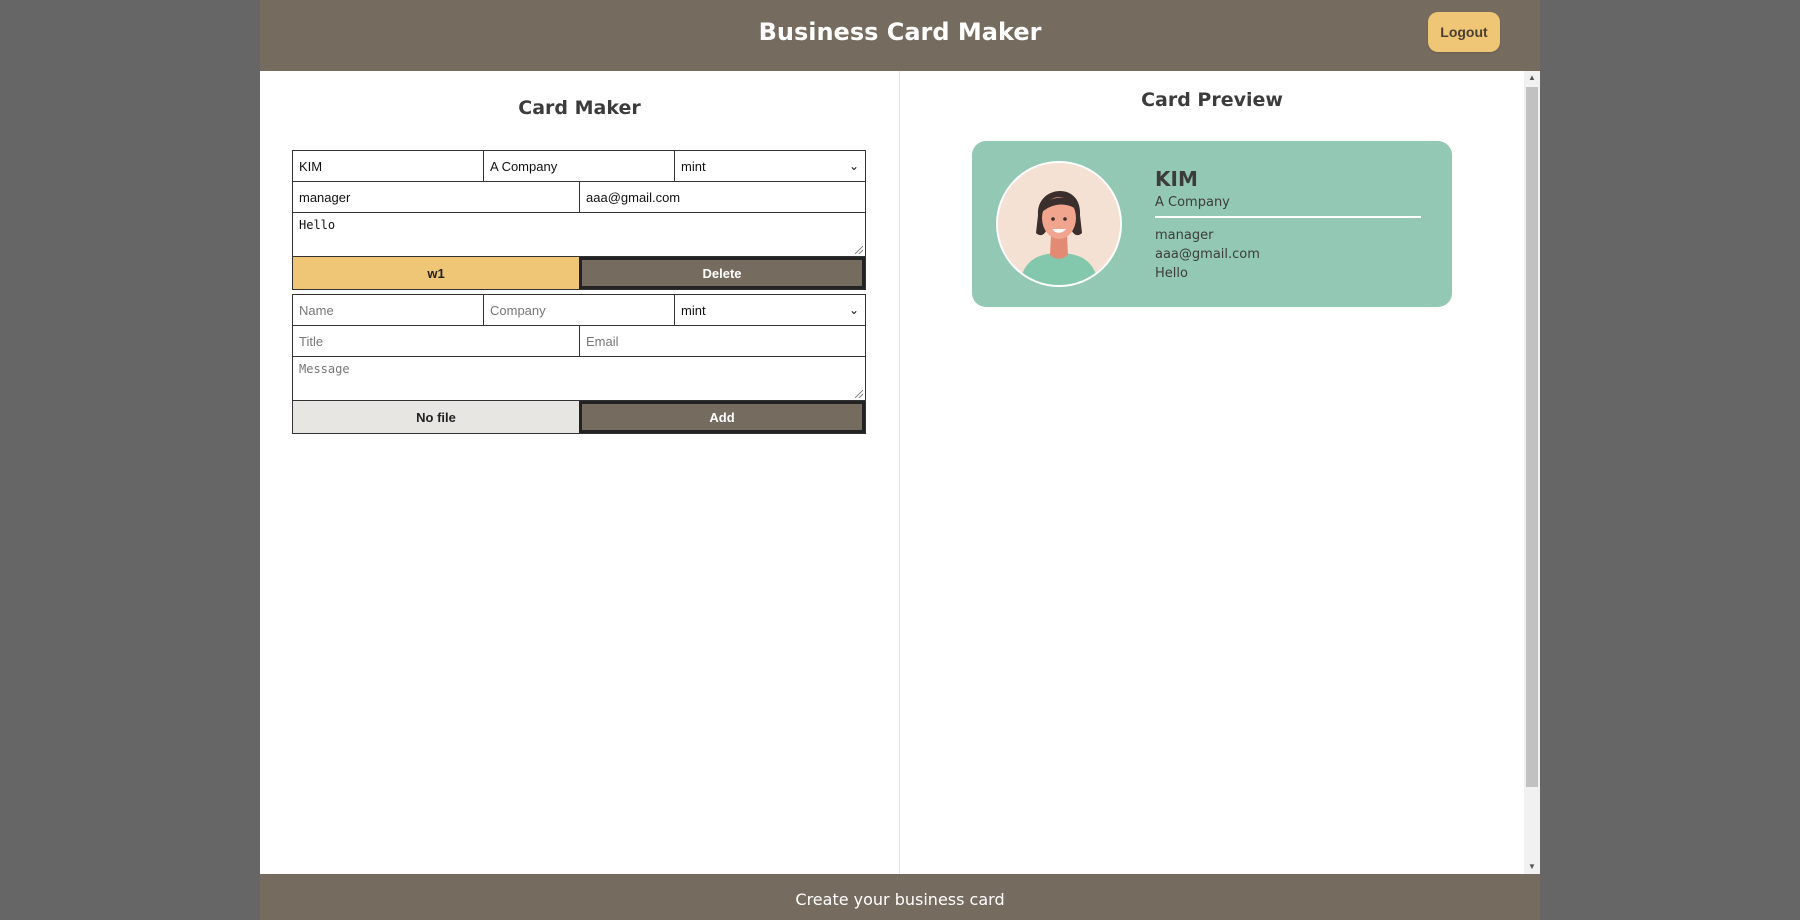  What do you see at coordinates (579, 235) in the screenshot?
I see `message-textarea: Hello` at bounding box center [579, 235].